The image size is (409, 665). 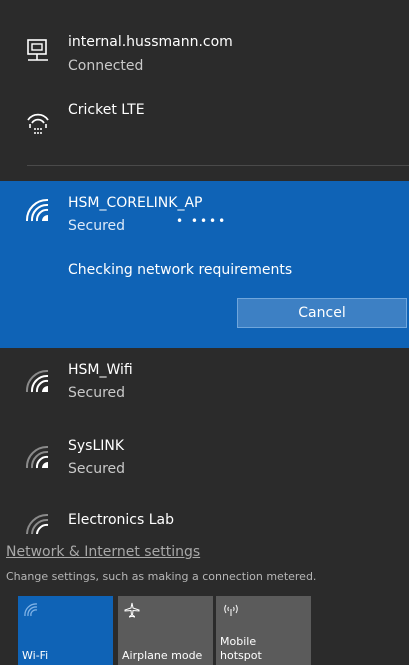 I want to click on cancel-button: Cancel, so click(x=322, y=313).